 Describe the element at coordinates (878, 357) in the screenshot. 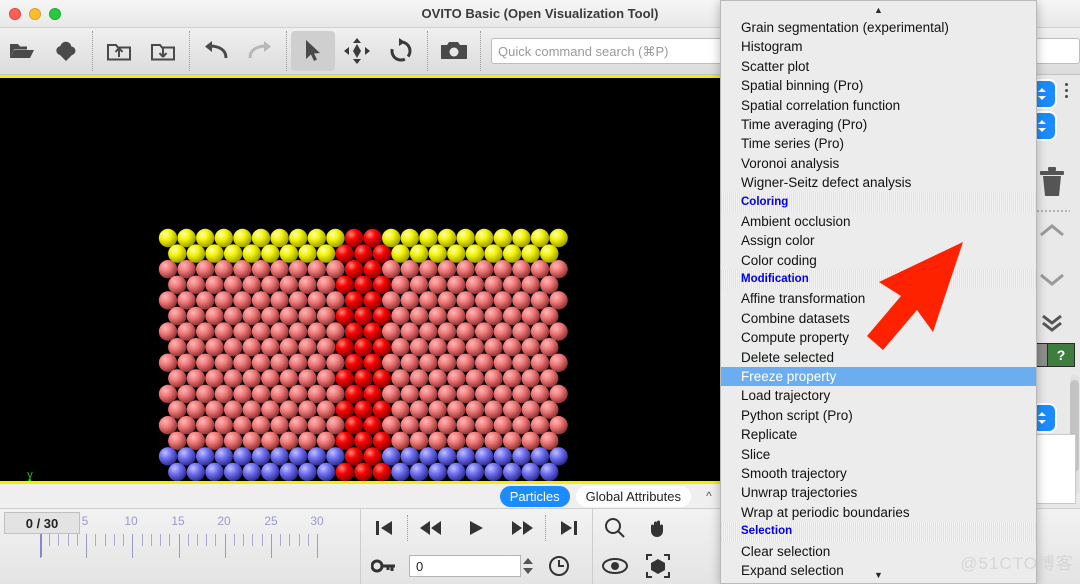

I see `menu-item: Delete selected` at that location.